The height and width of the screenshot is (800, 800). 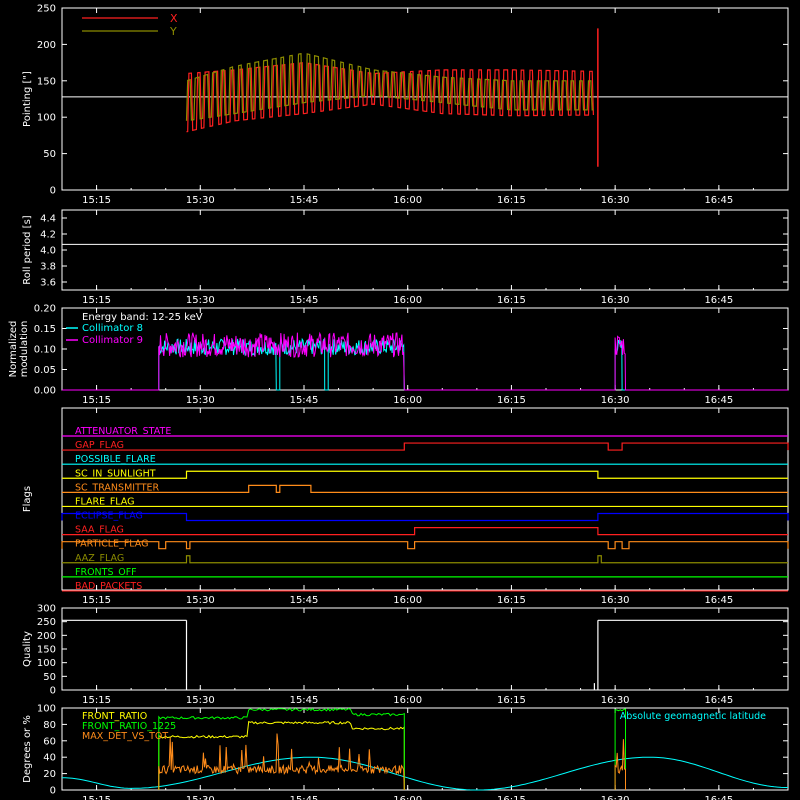 I want to click on latitude-label: Absolute geomagnetic latitude, so click(x=693, y=716).